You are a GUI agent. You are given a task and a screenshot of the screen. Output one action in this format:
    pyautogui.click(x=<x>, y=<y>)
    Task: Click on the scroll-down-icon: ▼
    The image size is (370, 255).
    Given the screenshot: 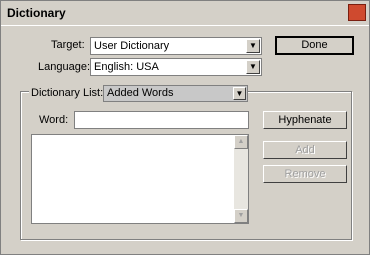 What is the action you would take?
    pyautogui.click(x=241, y=216)
    